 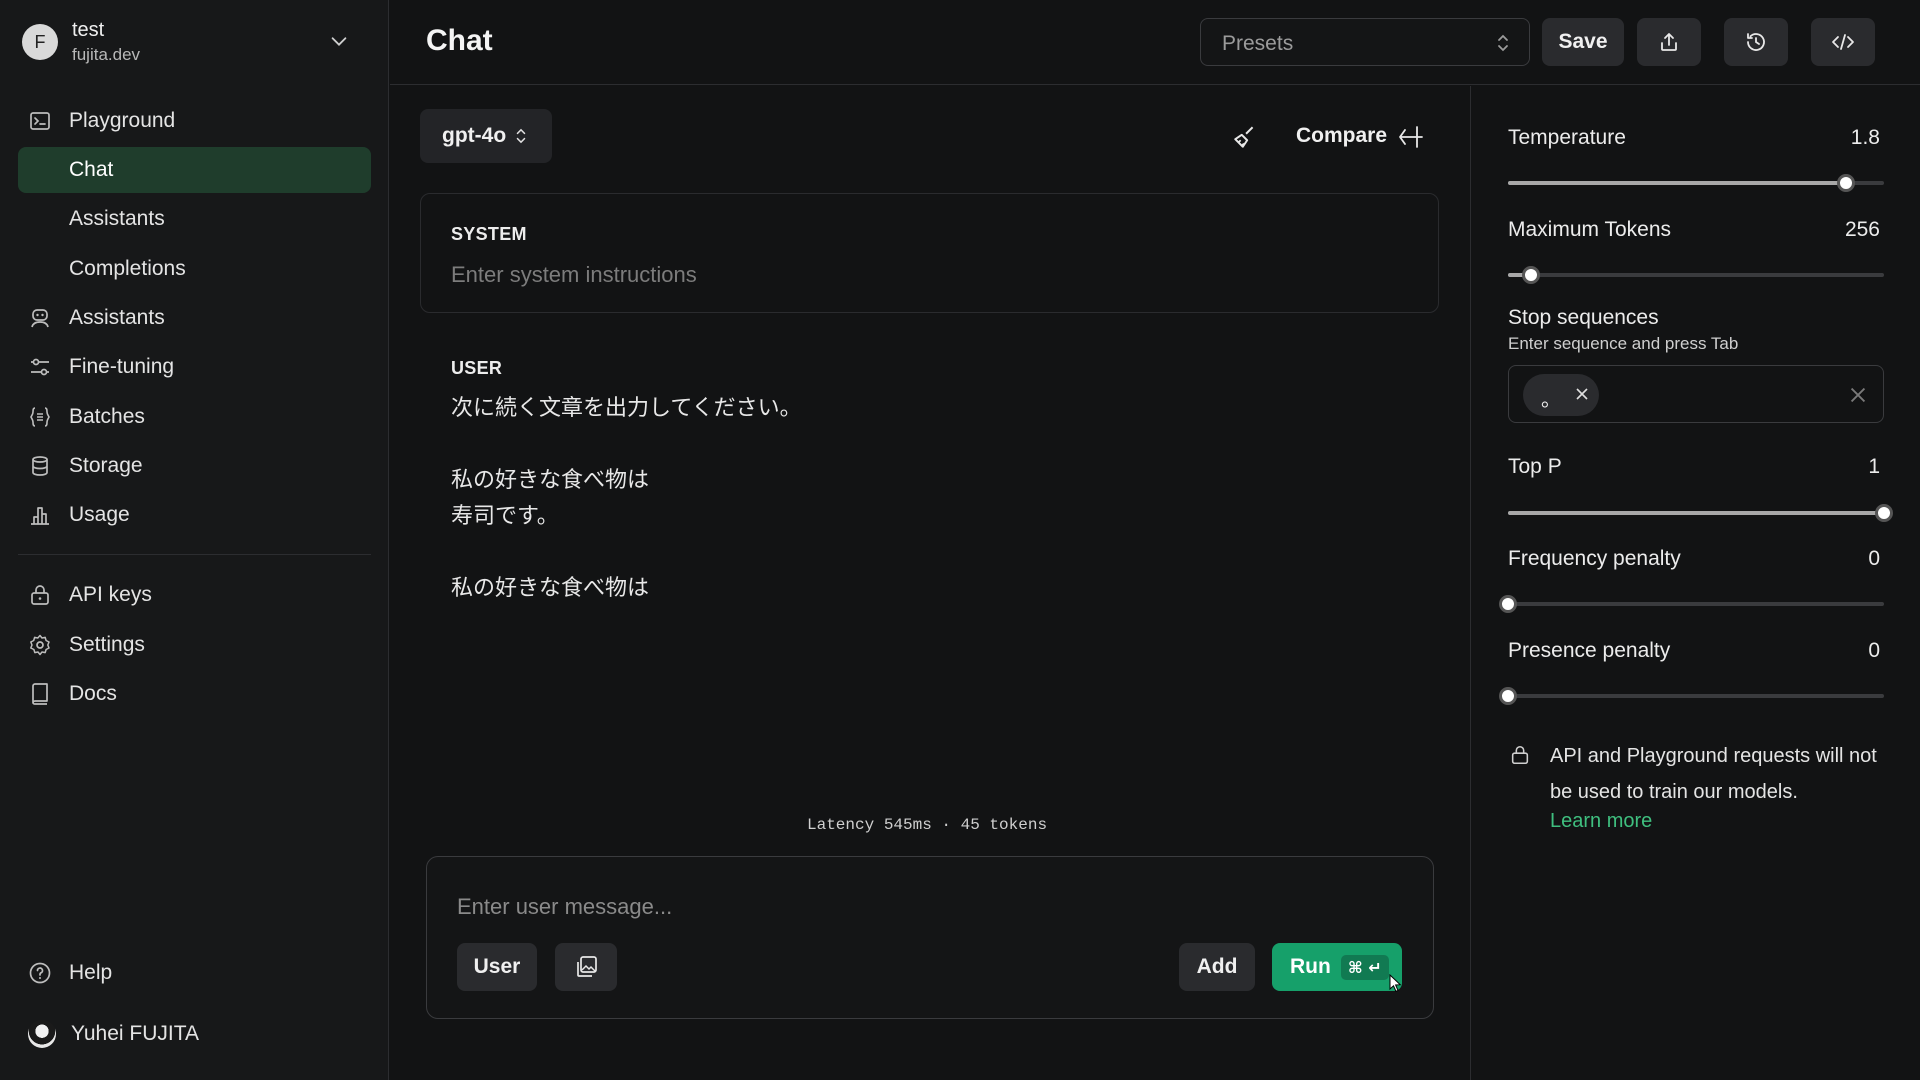 What do you see at coordinates (106, 54) in the screenshot?
I see `org-domain: fujita.dev` at bounding box center [106, 54].